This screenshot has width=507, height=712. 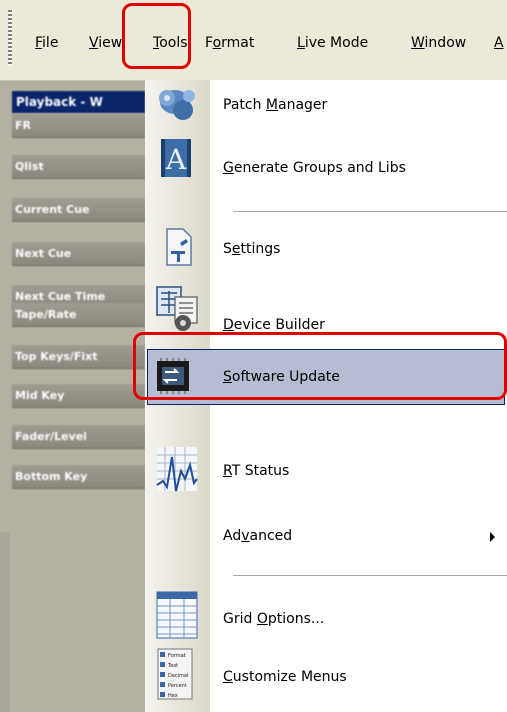 What do you see at coordinates (178, 470) in the screenshot?
I see `rt-status-icon` at bounding box center [178, 470].